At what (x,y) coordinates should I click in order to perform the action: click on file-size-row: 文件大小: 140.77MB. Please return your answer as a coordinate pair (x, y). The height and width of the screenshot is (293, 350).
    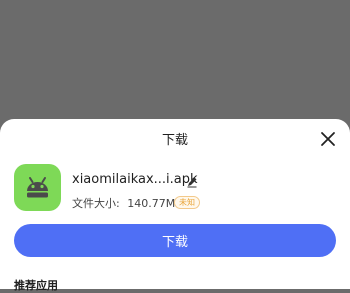
    Looking at the image, I should click on (127, 203).